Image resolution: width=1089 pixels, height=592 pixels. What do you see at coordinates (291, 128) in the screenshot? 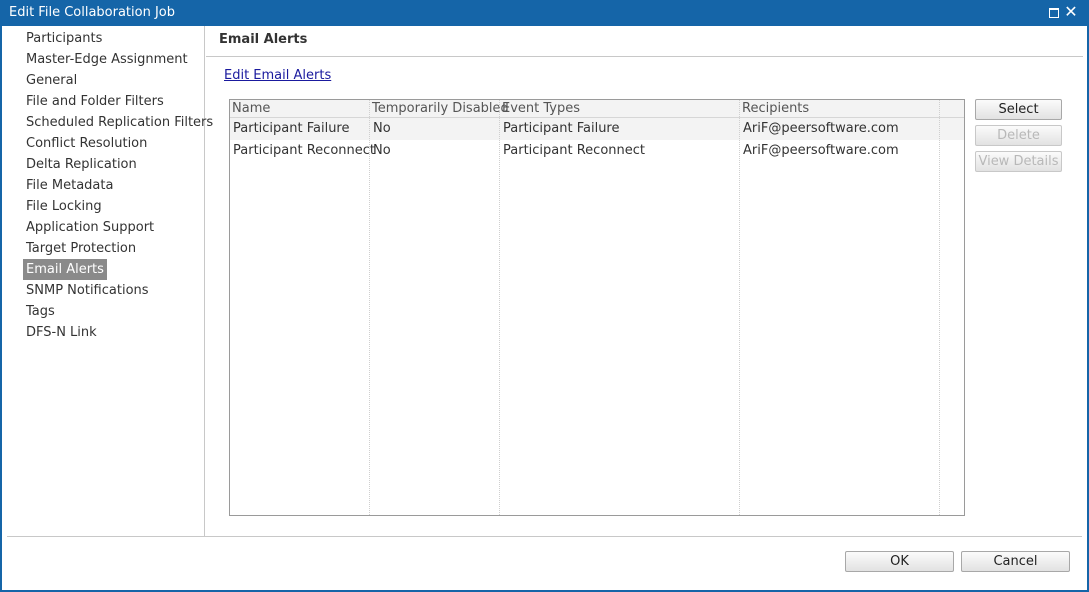
I see `cell-name: Participant Failure` at bounding box center [291, 128].